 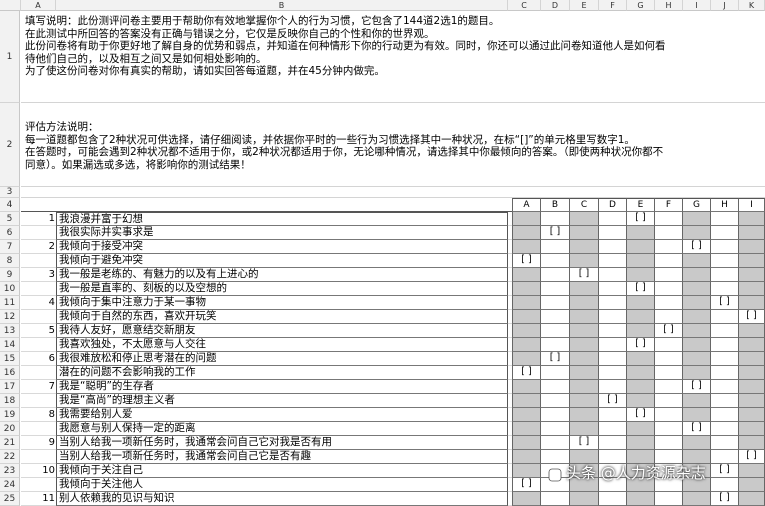 I want to click on question-text: 我倾向于自然的东西，喜欢开玩笑, so click(x=282, y=317).